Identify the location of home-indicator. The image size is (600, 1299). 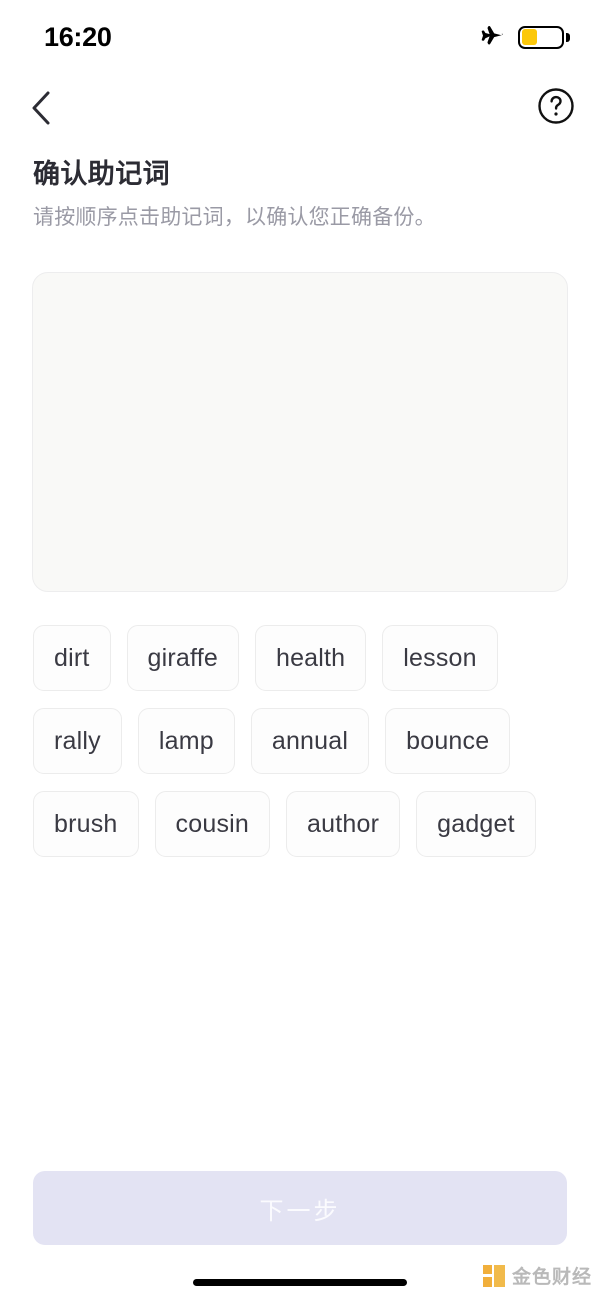
(300, 1282).